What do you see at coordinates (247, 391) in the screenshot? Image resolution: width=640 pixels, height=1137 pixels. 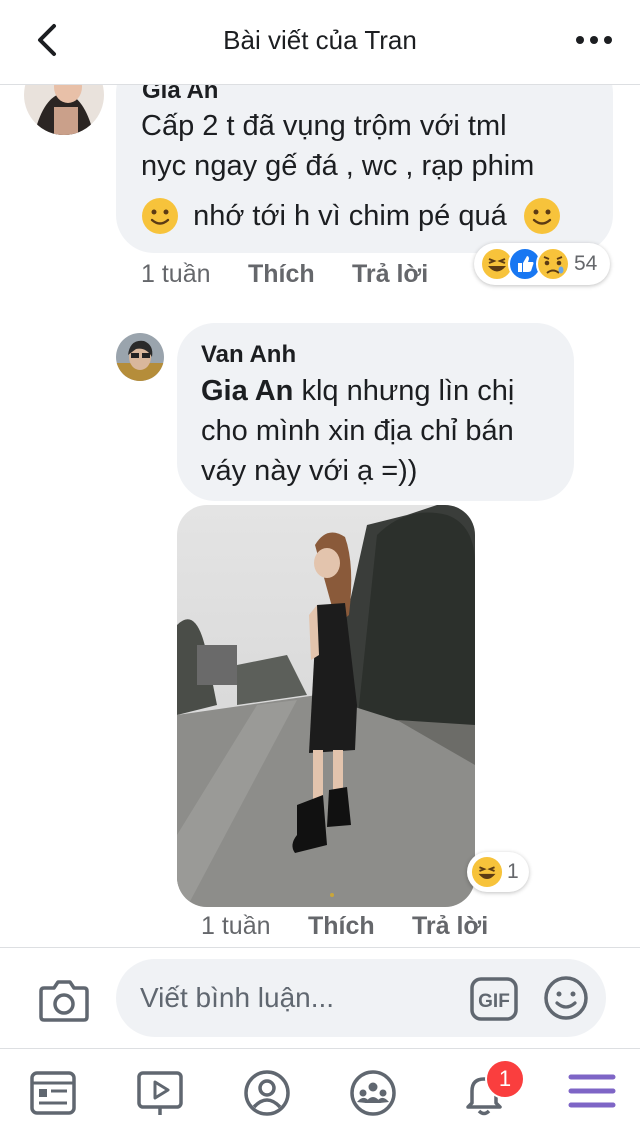 I see `mention-gia-an: Gia An` at bounding box center [247, 391].